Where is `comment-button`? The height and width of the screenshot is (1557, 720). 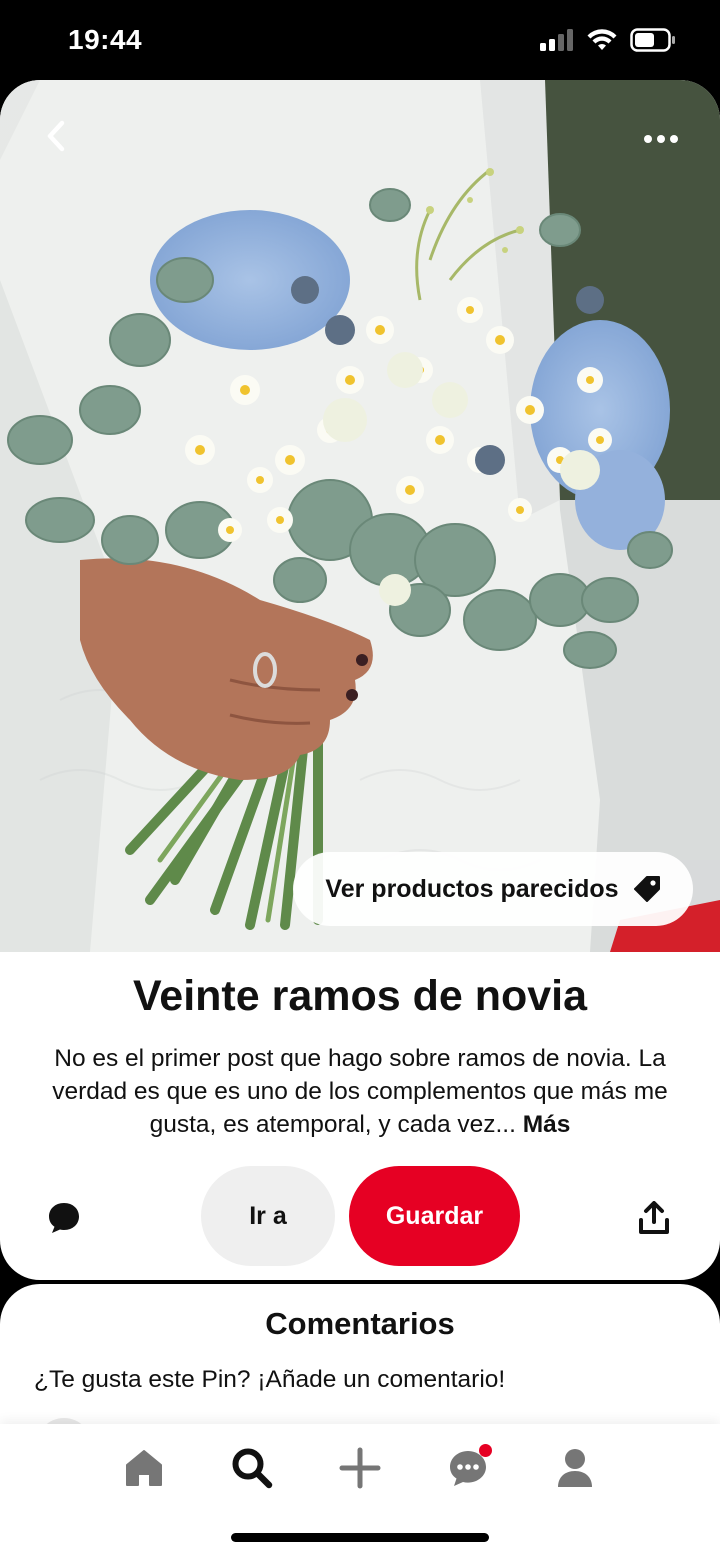
comment-button is located at coordinates (64, 1218).